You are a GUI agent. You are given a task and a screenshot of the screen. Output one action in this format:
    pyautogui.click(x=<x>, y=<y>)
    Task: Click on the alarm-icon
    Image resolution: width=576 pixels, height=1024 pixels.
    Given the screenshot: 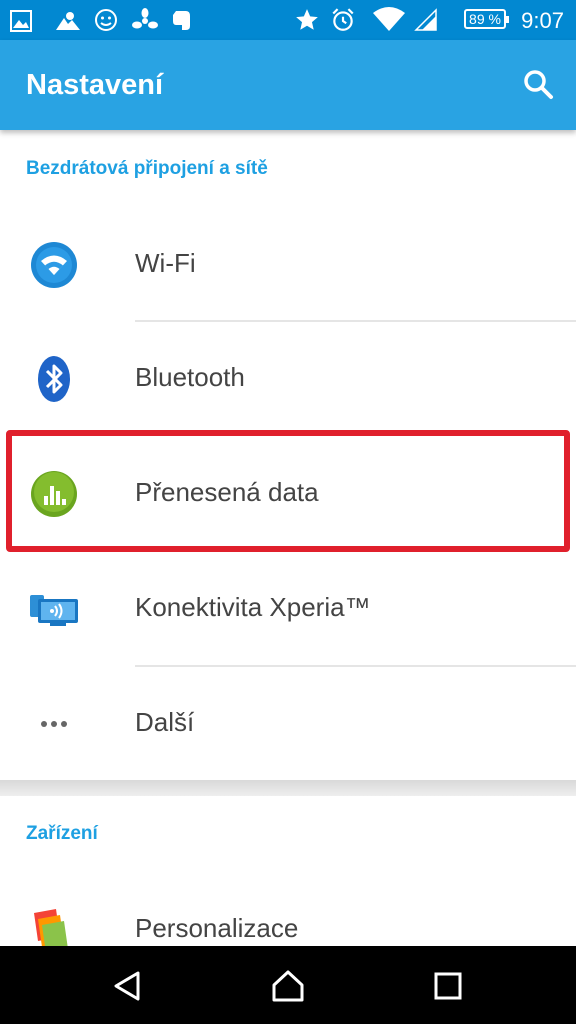 What is the action you would take?
    pyautogui.click(x=343, y=19)
    